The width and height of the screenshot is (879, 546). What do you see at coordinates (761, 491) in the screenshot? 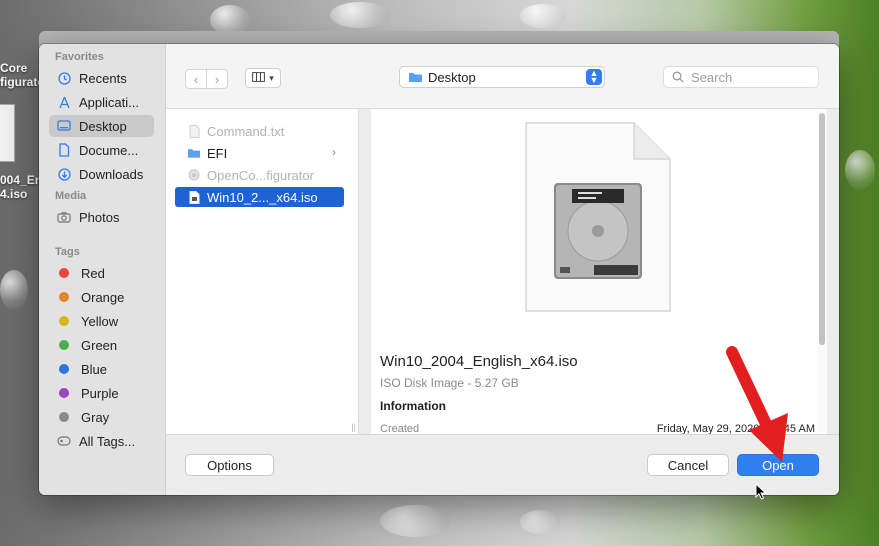
I see `mouse-cursor-icon` at bounding box center [761, 491].